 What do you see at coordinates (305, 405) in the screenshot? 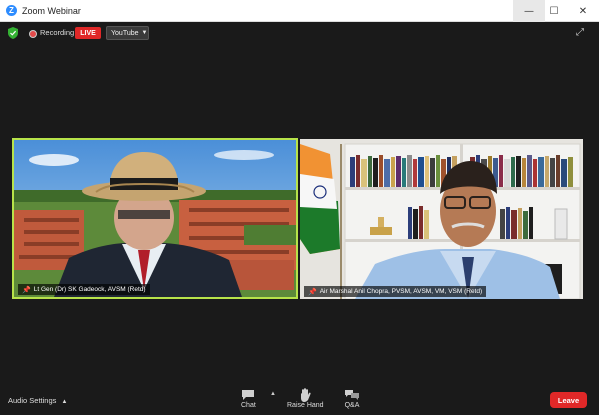
I see `raise-hand-label: Raise Hand` at bounding box center [305, 405].